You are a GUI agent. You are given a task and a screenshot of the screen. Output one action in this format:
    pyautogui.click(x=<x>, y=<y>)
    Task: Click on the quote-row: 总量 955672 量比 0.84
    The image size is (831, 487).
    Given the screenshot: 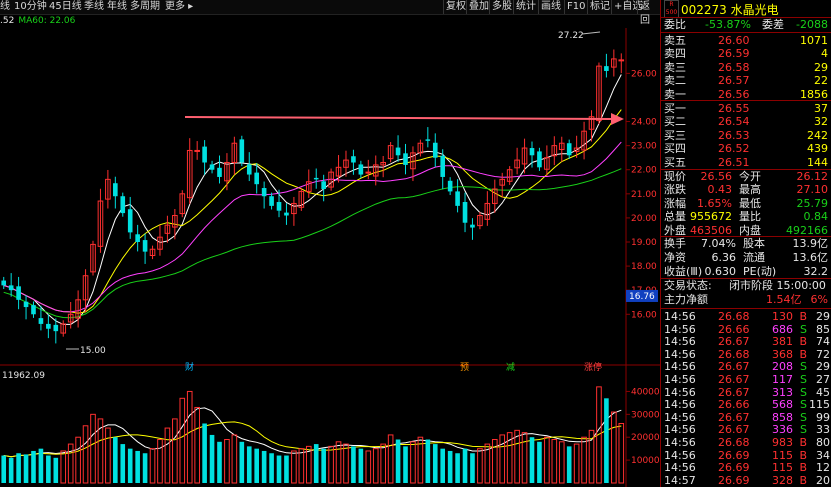 What is the action you would take?
    pyautogui.click(x=746, y=216)
    